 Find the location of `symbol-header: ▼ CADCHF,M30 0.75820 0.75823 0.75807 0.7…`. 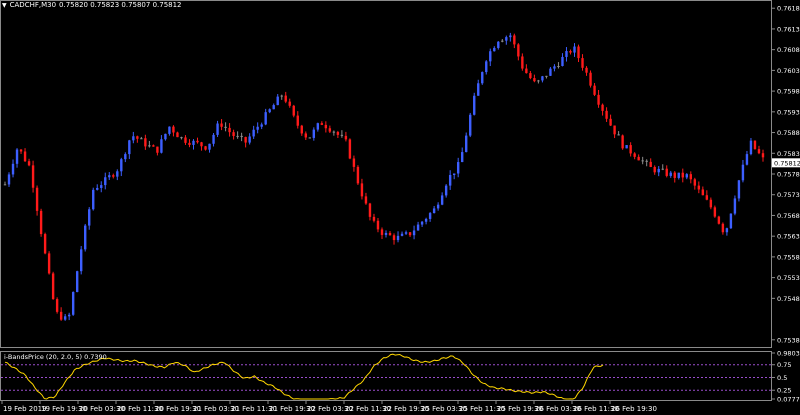

symbol-header: ▼ CADCHF,M30 0.75820 0.75823 0.75807 0.7… is located at coordinates (92, 5).